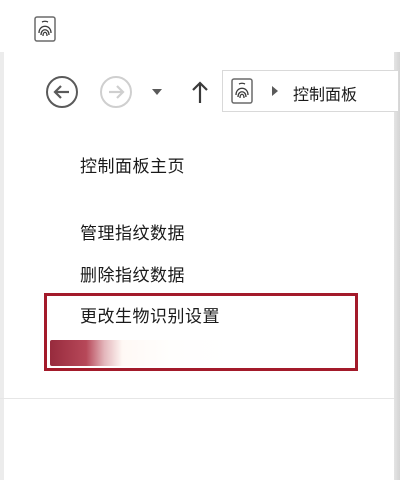 The width and height of the screenshot is (400, 480). I want to click on delete-fingerprint-link: 删除指纹数据, so click(132, 273).